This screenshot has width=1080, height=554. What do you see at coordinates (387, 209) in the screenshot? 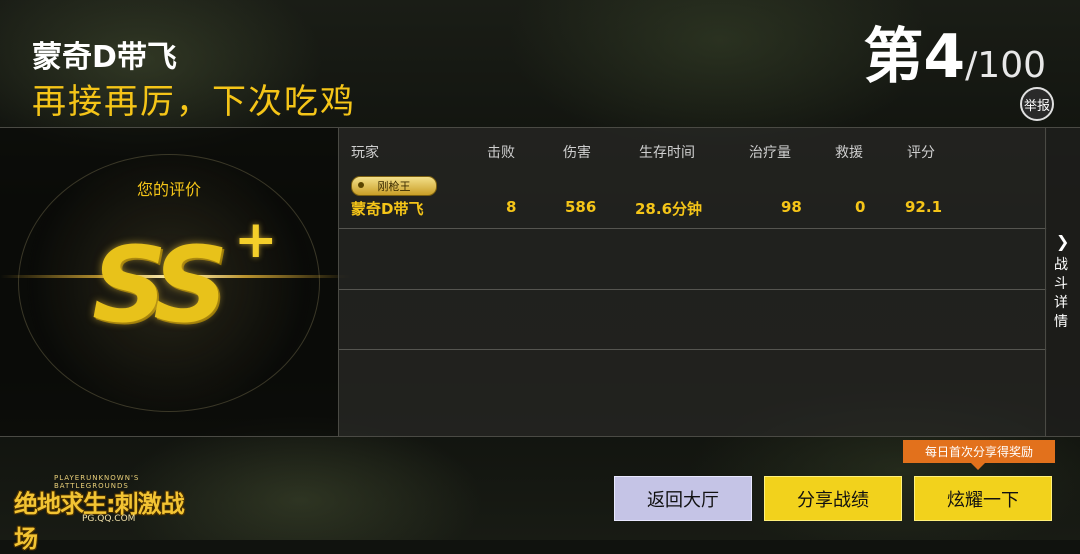
I see `row-player: 蒙奇D带飞` at bounding box center [387, 209].